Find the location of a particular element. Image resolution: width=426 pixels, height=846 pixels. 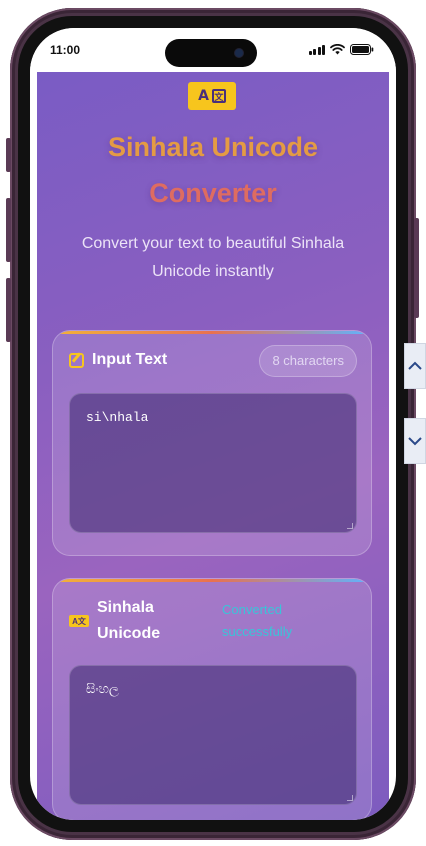

logo-letter: A is located at coordinates (203, 96).